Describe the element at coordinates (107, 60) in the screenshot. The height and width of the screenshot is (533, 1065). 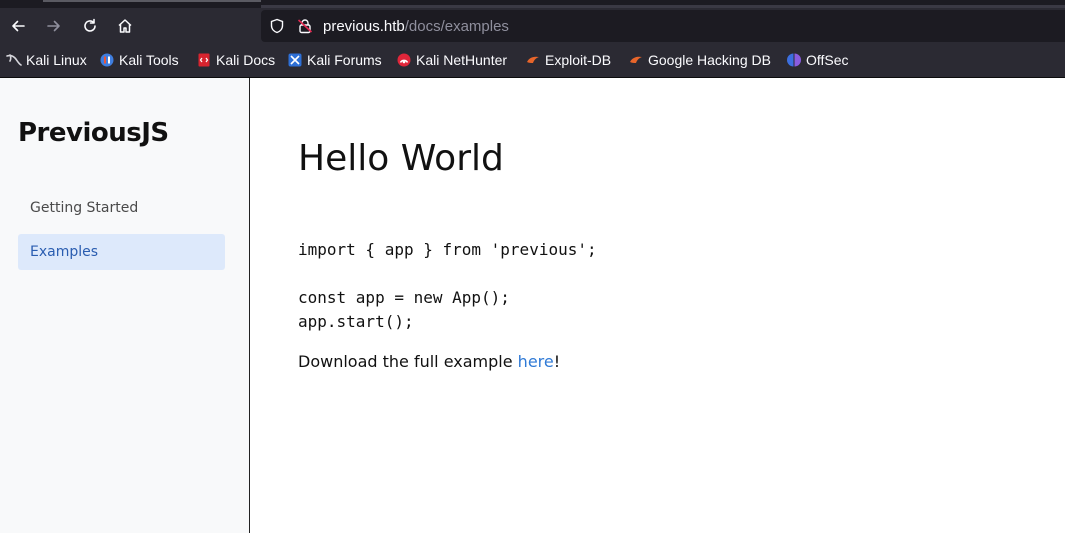
I see `kali-tools-icon` at that location.